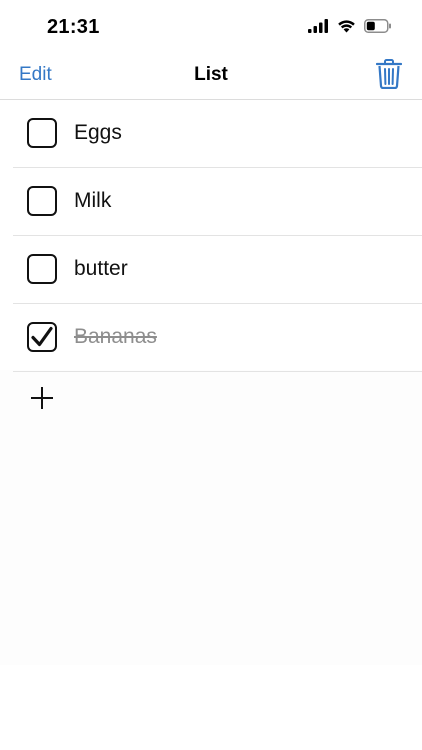  I want to click on trash-icon, so click(389, 76).